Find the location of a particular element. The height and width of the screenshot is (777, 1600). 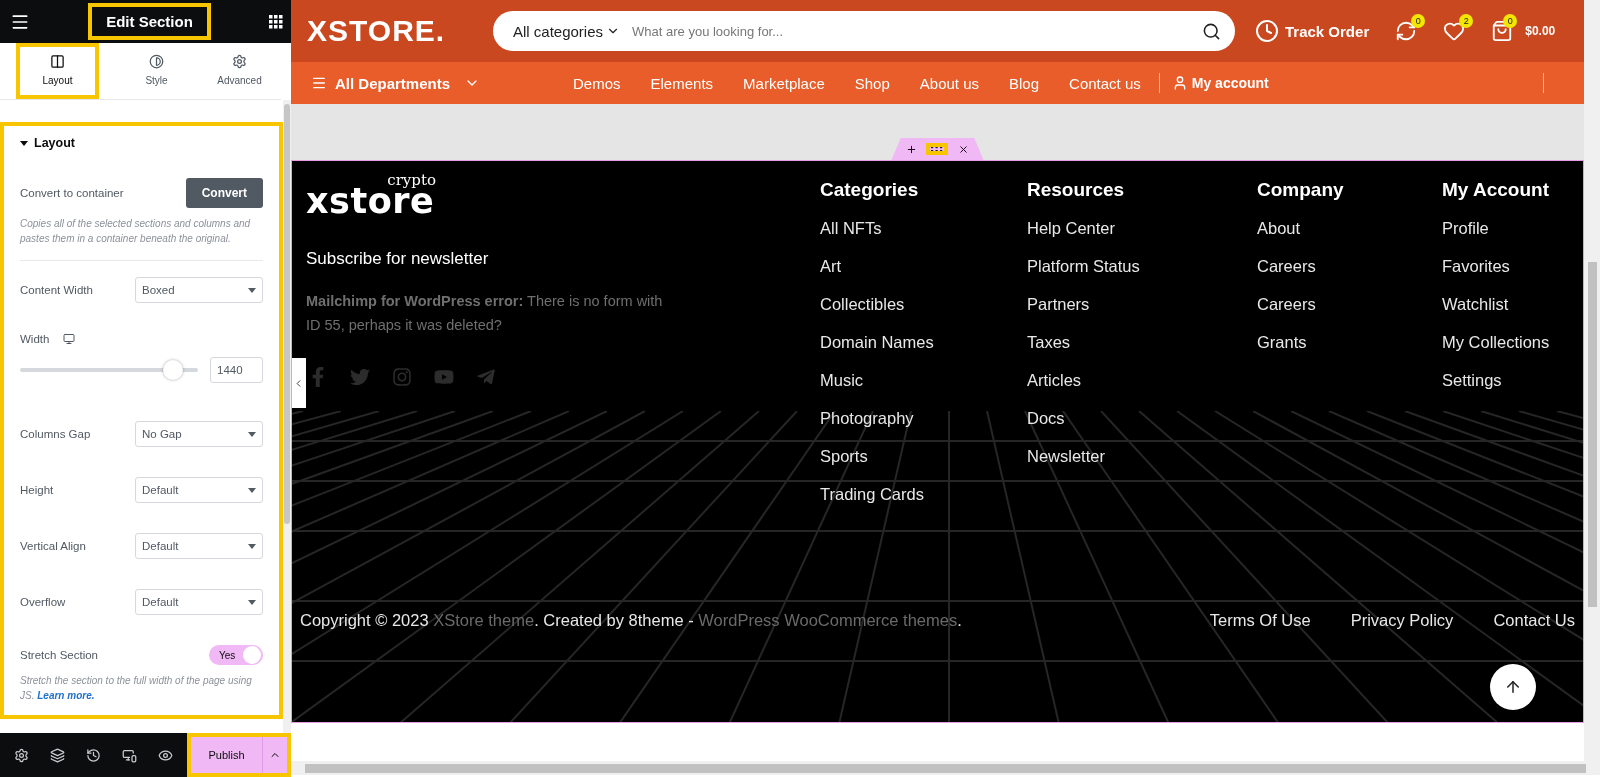

clock-icon is located at coordinates (1267, 31).